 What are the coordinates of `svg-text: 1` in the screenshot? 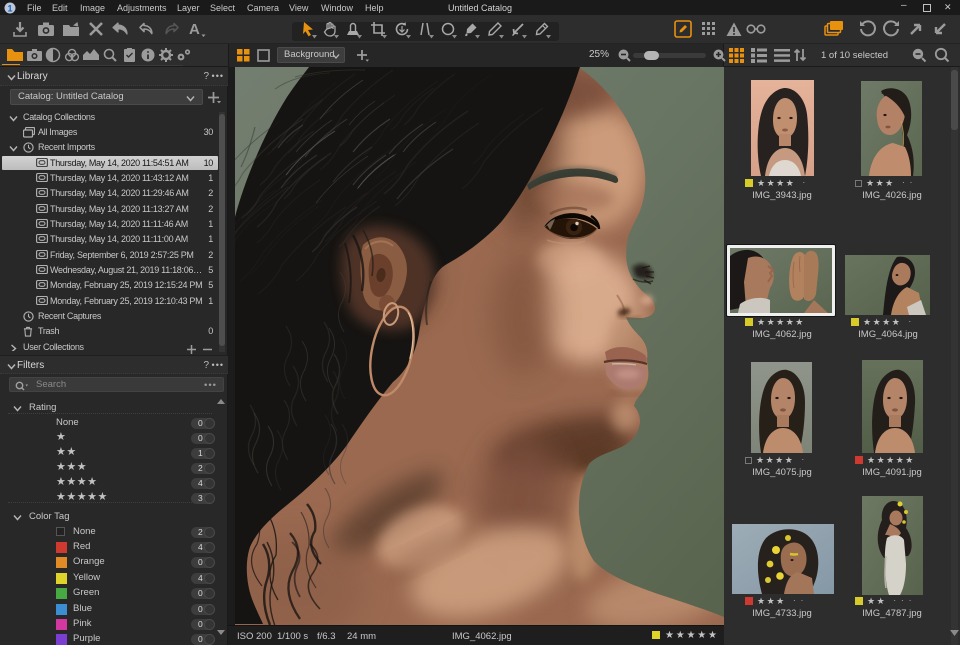 It's located at (9, 8).